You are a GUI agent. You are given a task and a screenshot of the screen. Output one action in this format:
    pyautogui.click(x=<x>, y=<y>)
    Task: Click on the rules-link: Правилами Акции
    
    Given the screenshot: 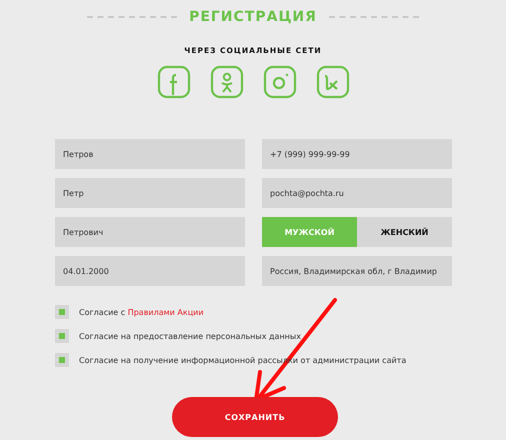 What is the action you would take?
    pyautogui.click(x=166, y=312)
    